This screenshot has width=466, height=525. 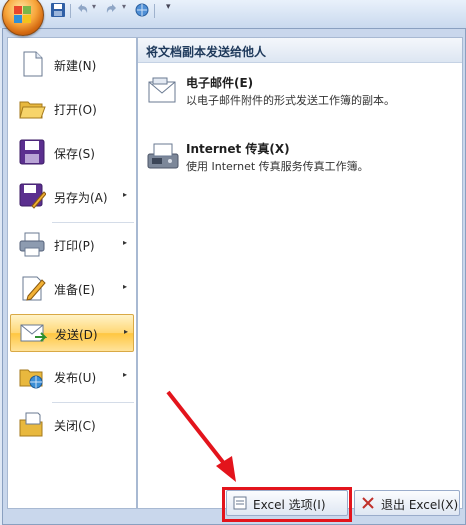 I want to click on redo-icon, so click(x=112, y=10).